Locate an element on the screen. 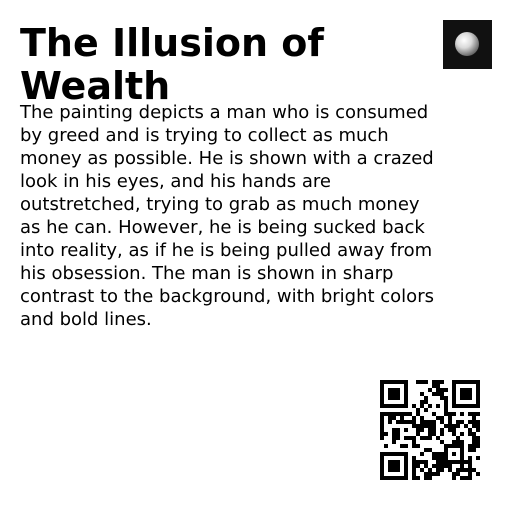  artwork-thumbnail is located at coordinates (467, 44).